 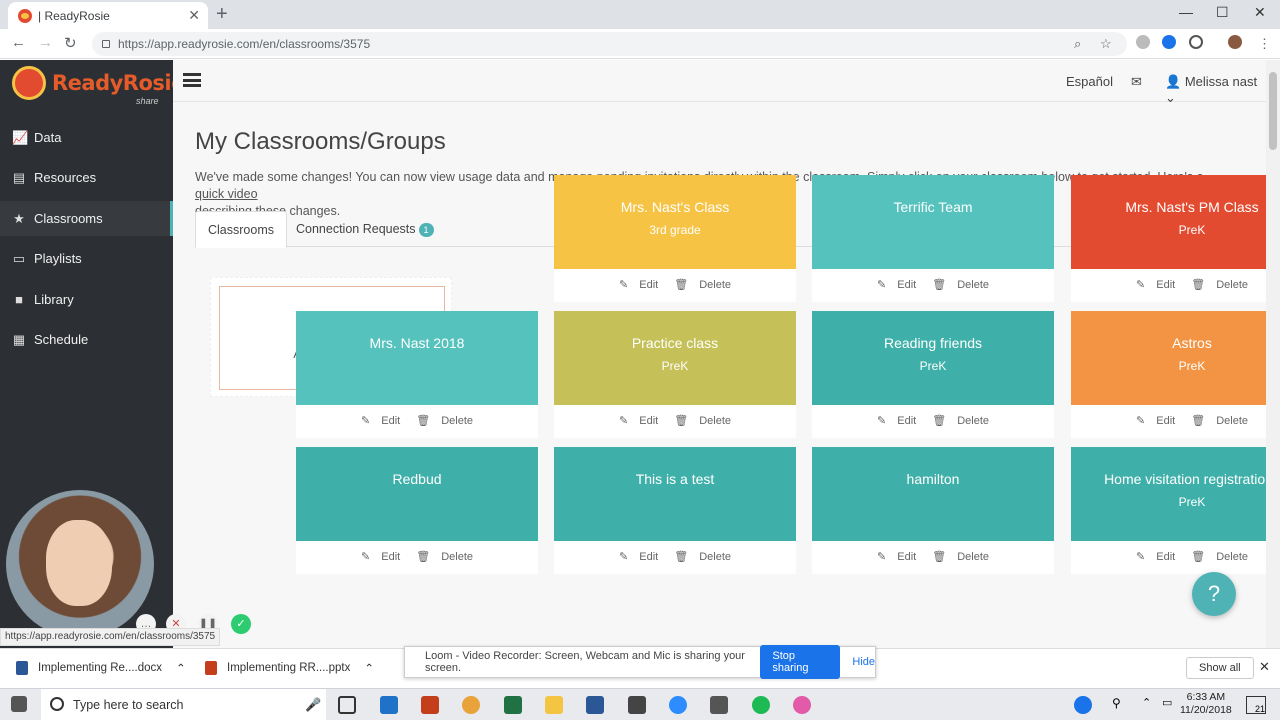 What do you see at coordinates (1168, 222) in the screenshot?
I see `classroom-card-header: Mrs. Nast's PM Class PreK` at bounding box center [1168, 222].